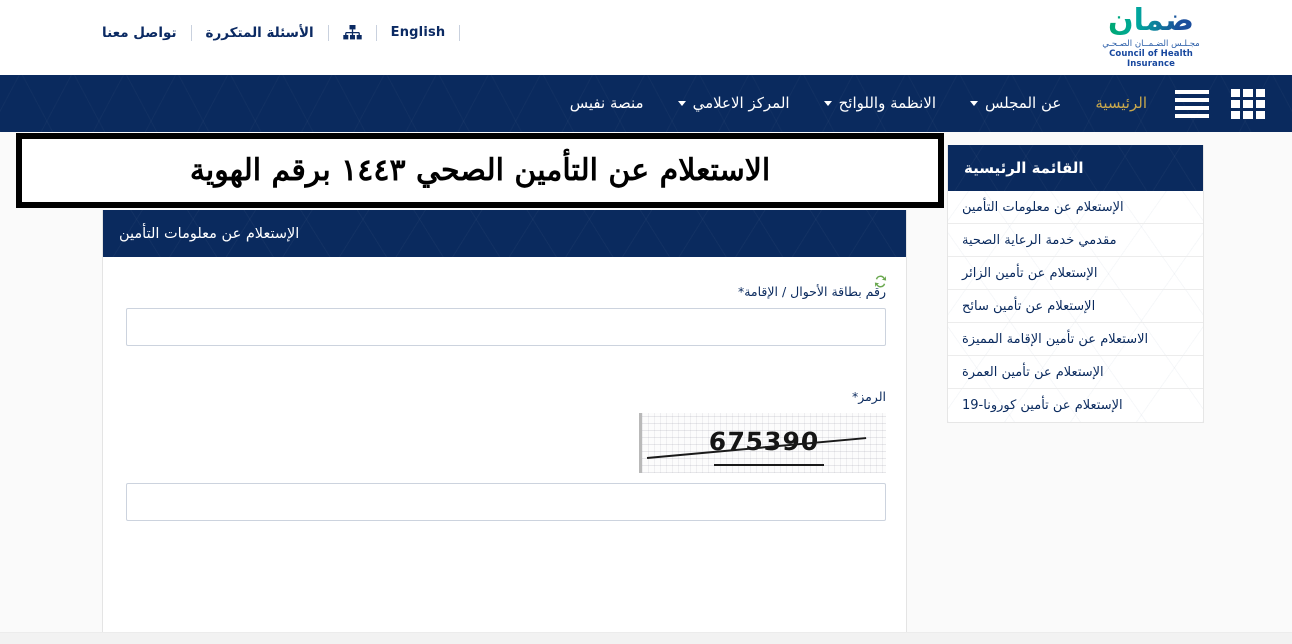 The image size is (1292, 644). What do you see at coordinates (1151, 44) in the screenshot?
I see `logo-arabic-subtitle: مجـلـس الضـمــان الصـحـي` at bounding box center [1151, 44].